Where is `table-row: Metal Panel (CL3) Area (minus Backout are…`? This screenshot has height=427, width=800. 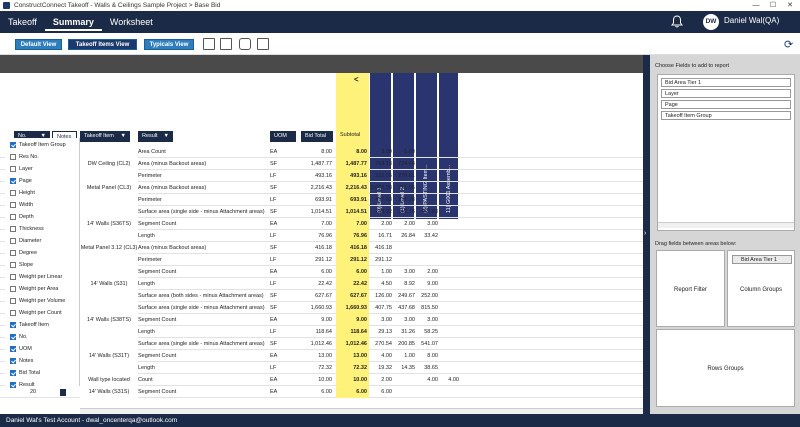 table-row: Metal Panel (CL3) Area (minus Backout are… is located at coordinates (321, 188).